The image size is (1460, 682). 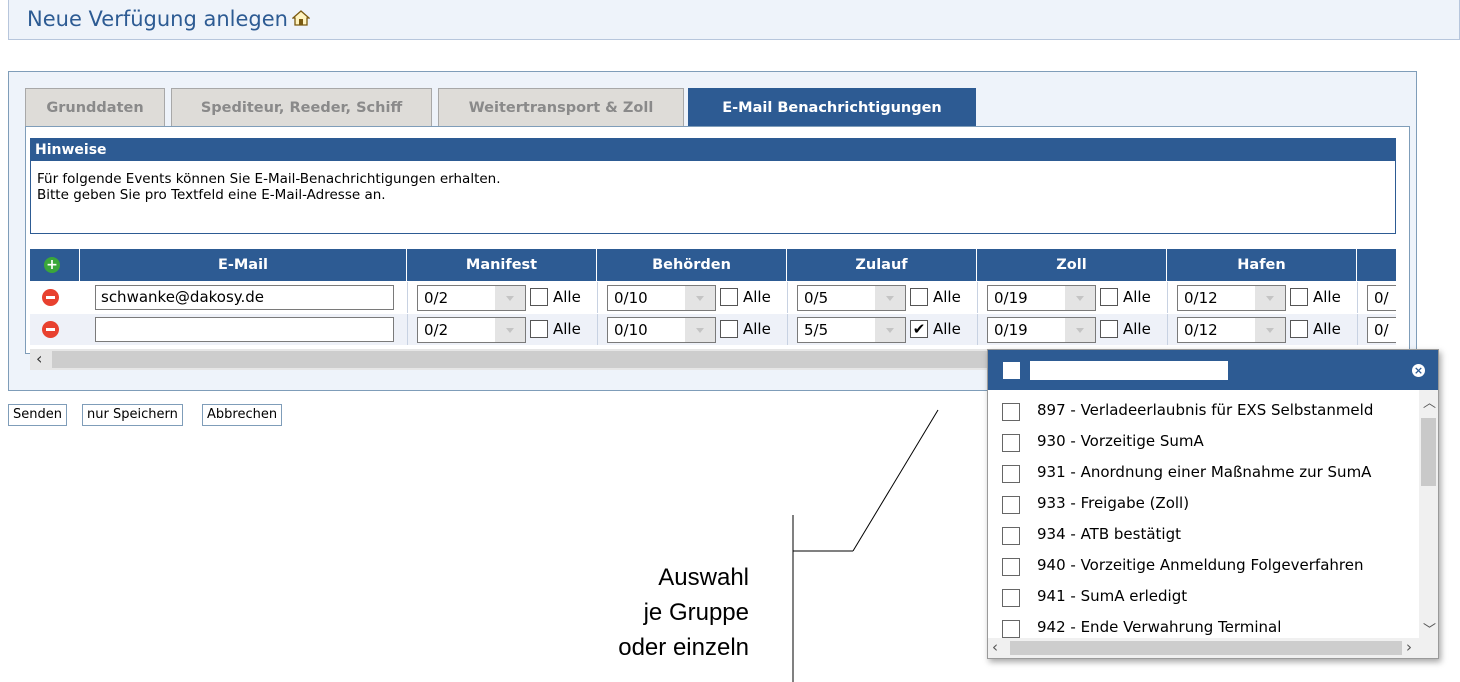 What do you see at coordinates (703, 577) in the screenshot?
I see `annotation-line: Auswahl` at bounding box center [703, 577].